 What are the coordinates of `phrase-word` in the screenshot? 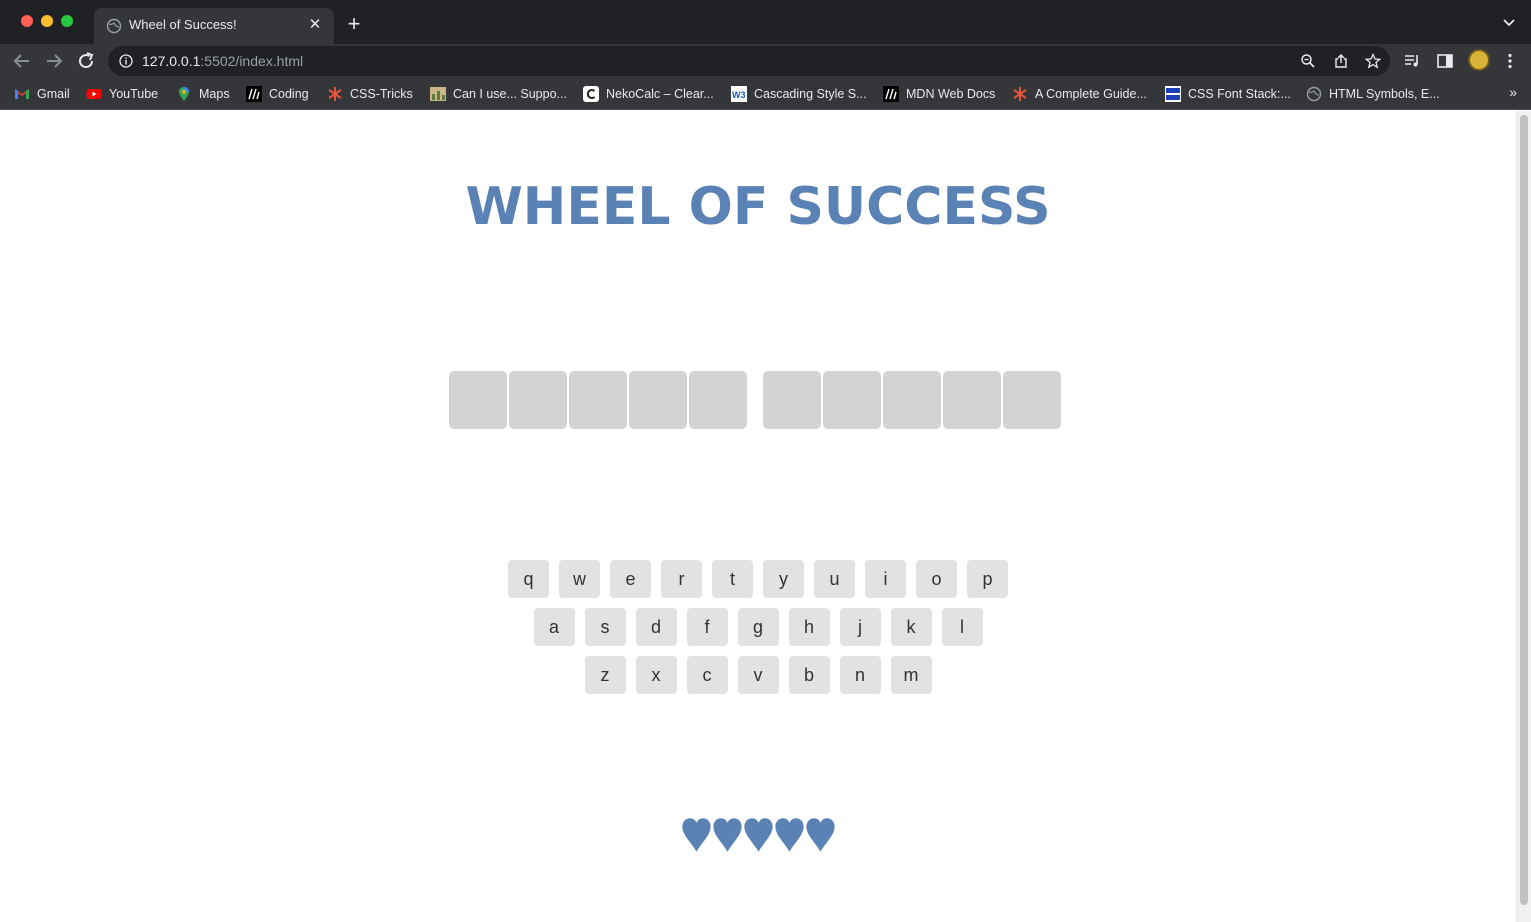 It's located at (912, 401).